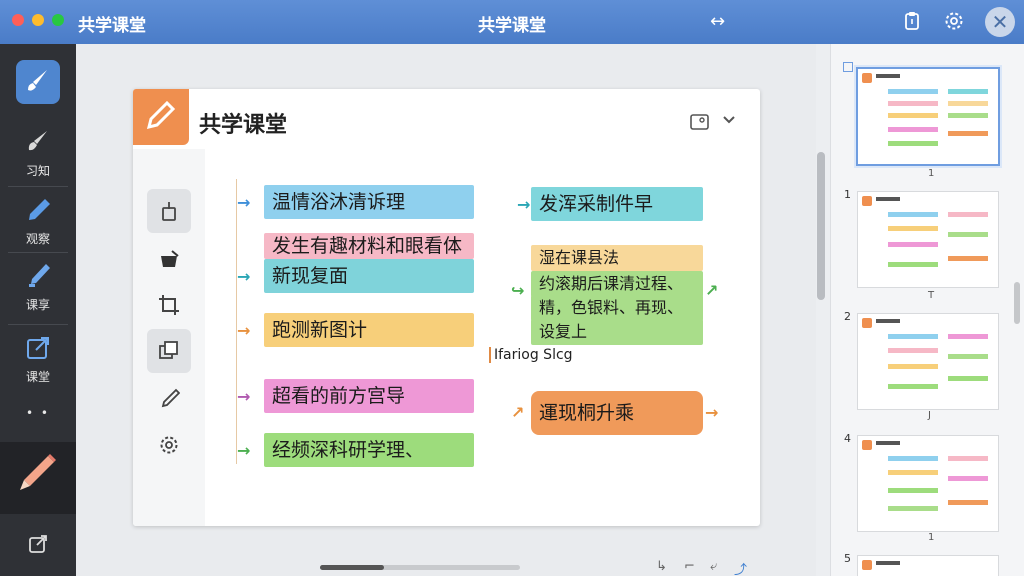 This screenshot has height=576, width=1024. Describe the element at coordinates (58, 20) in the screenshot. I see `zoom-window-button` at that location.